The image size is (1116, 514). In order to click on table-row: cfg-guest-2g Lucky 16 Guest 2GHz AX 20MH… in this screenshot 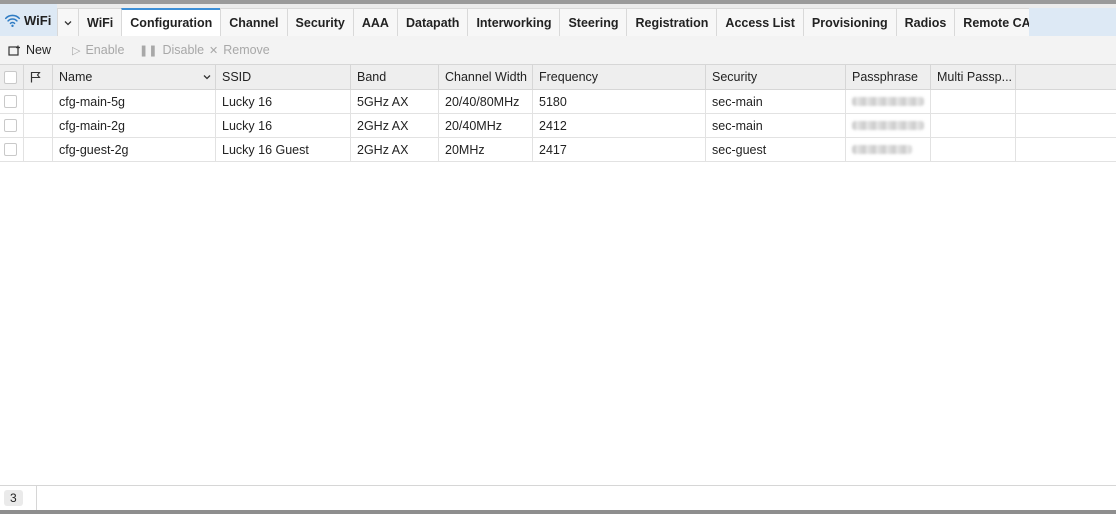, I will do `click(558, 150)`.